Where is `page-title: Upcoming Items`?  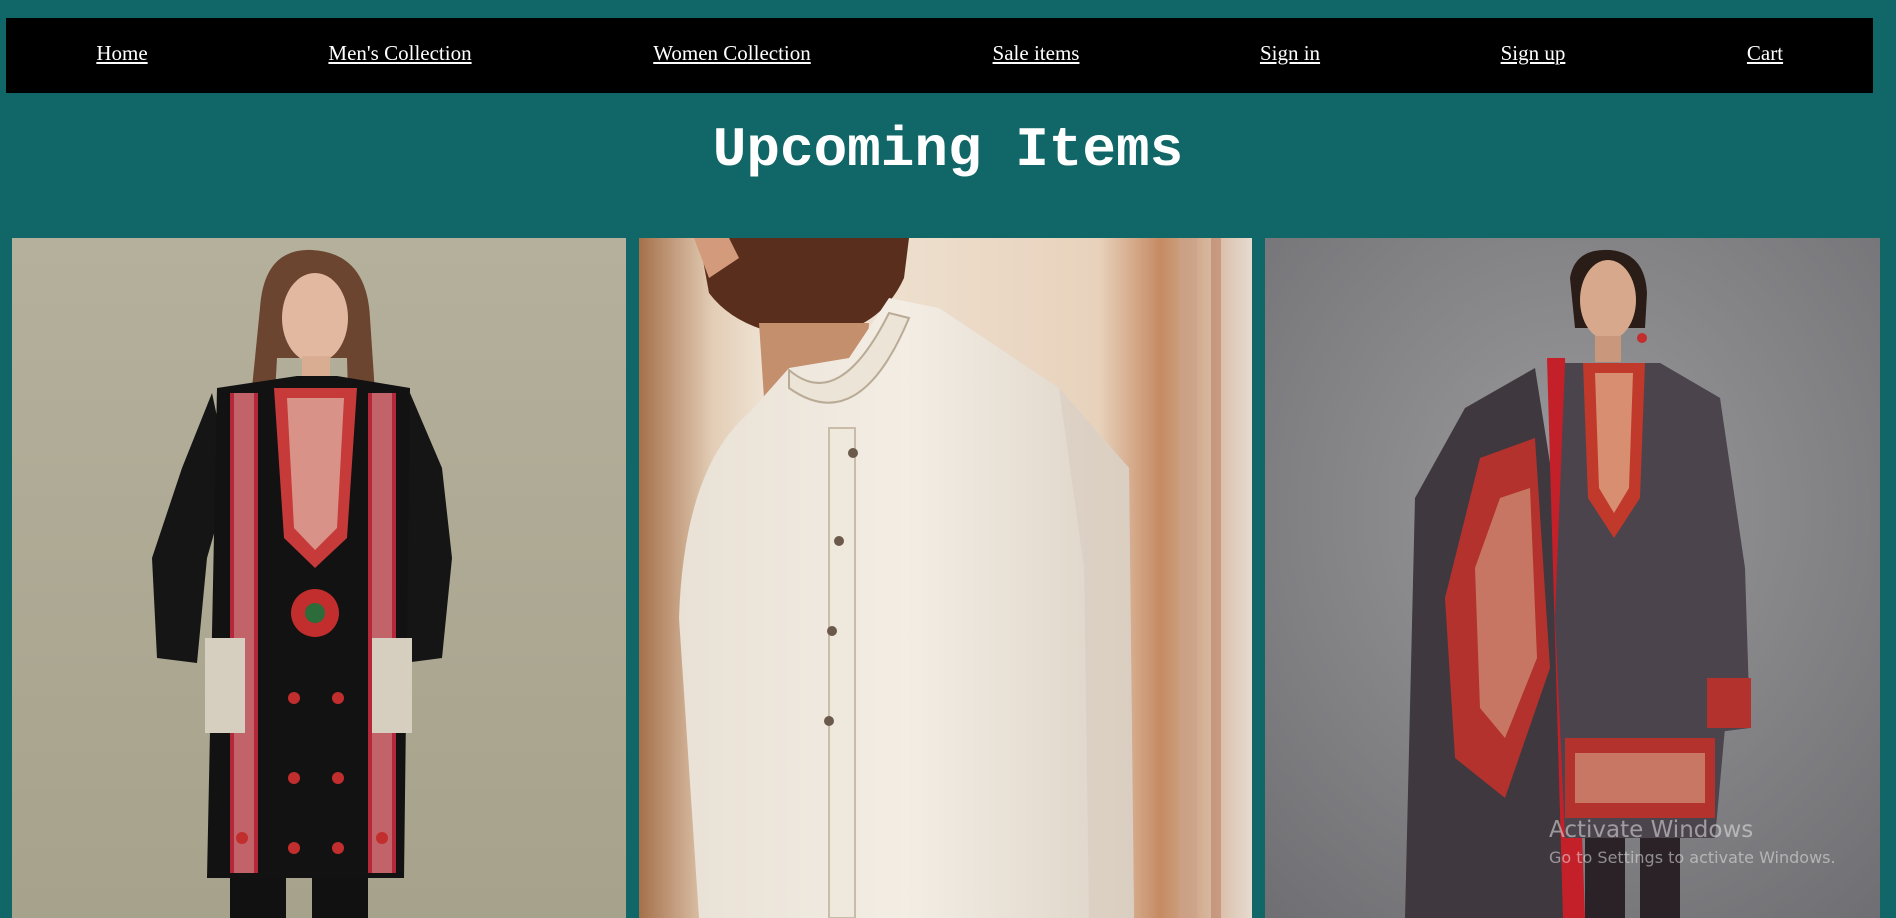
page-title: Upcoming Items is located at coordinates (948, 150).